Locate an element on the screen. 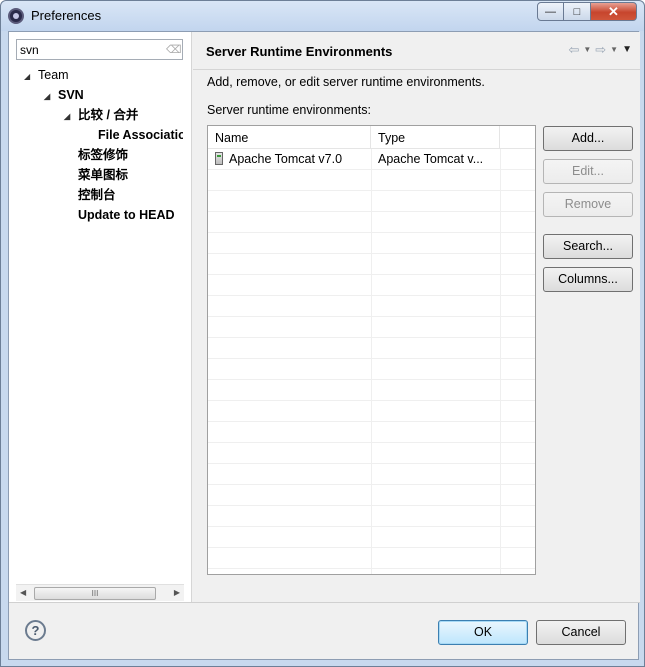  title-bar: Preferences — □ ✕ is located at coordinates (322, 16).